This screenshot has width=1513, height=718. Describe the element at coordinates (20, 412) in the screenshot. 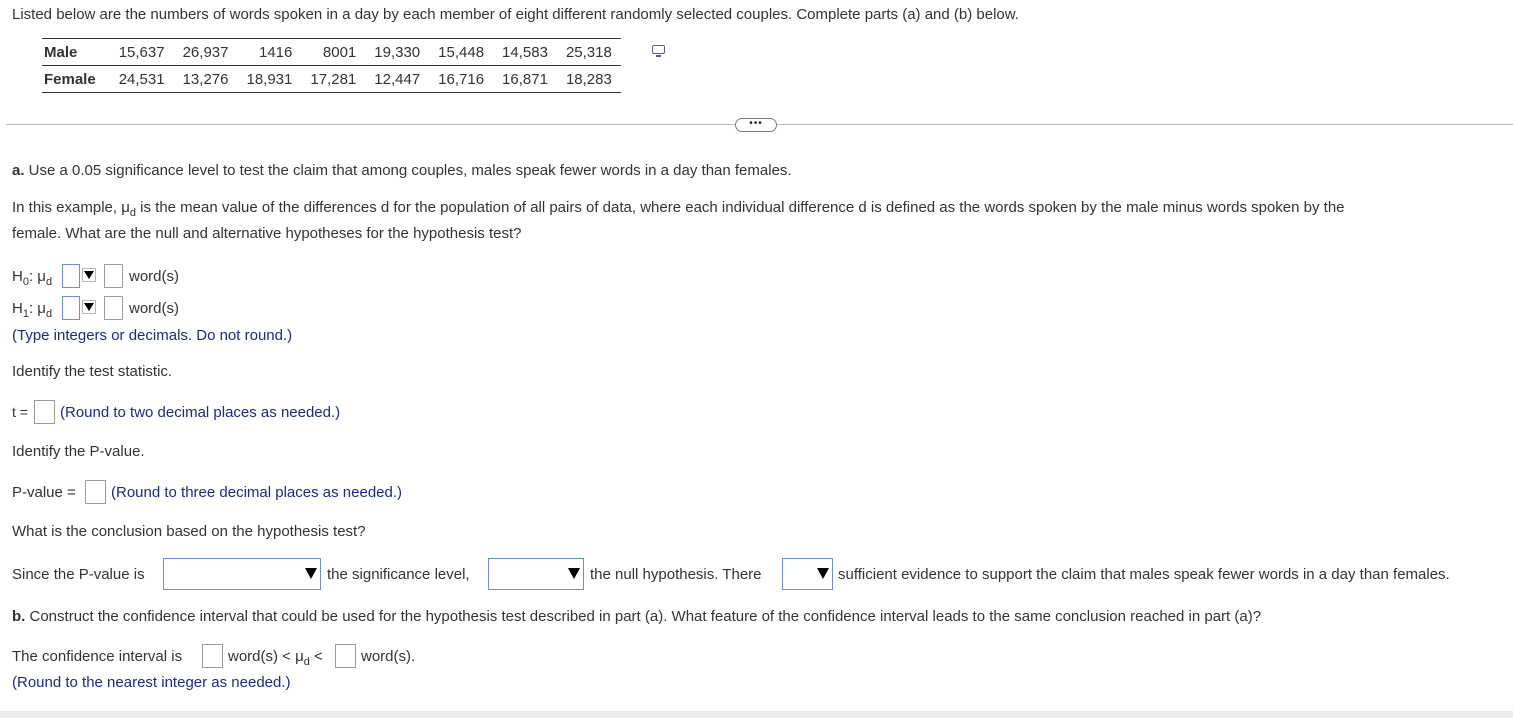

I see `t-label: t =` at that location.